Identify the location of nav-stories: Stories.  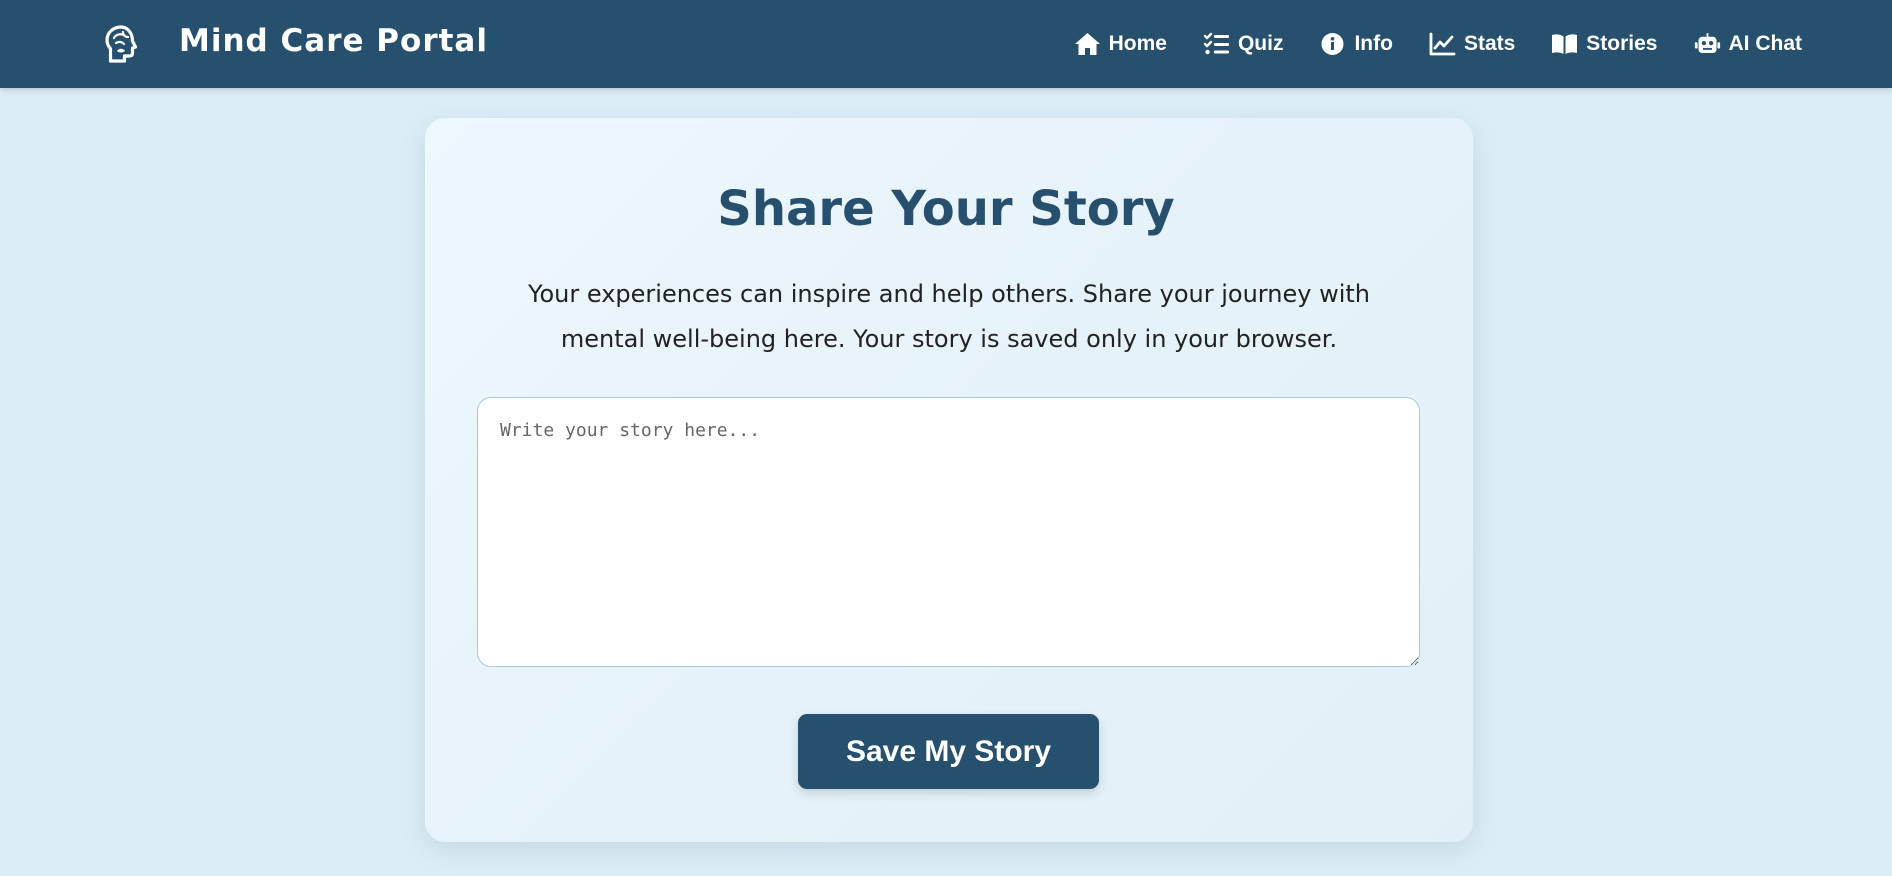
(1604, 44).